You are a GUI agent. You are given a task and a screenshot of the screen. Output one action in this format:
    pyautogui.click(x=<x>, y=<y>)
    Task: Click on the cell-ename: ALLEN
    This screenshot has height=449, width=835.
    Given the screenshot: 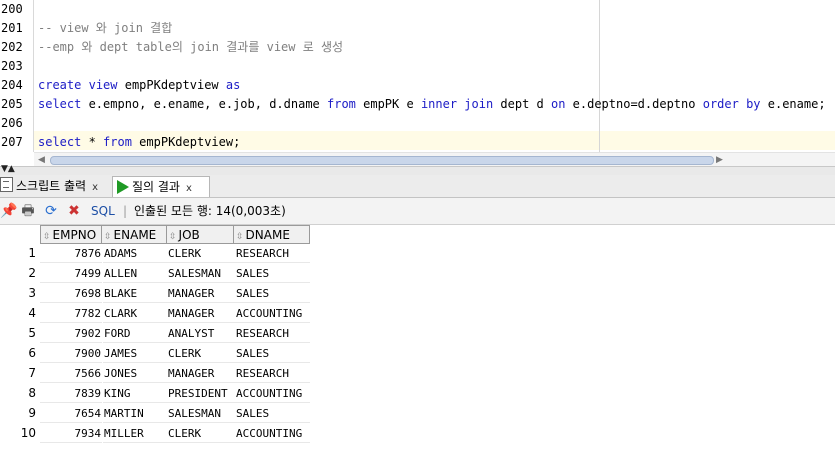 What is the action you would take?
    pyautogui.click(x=135, y=273)
    